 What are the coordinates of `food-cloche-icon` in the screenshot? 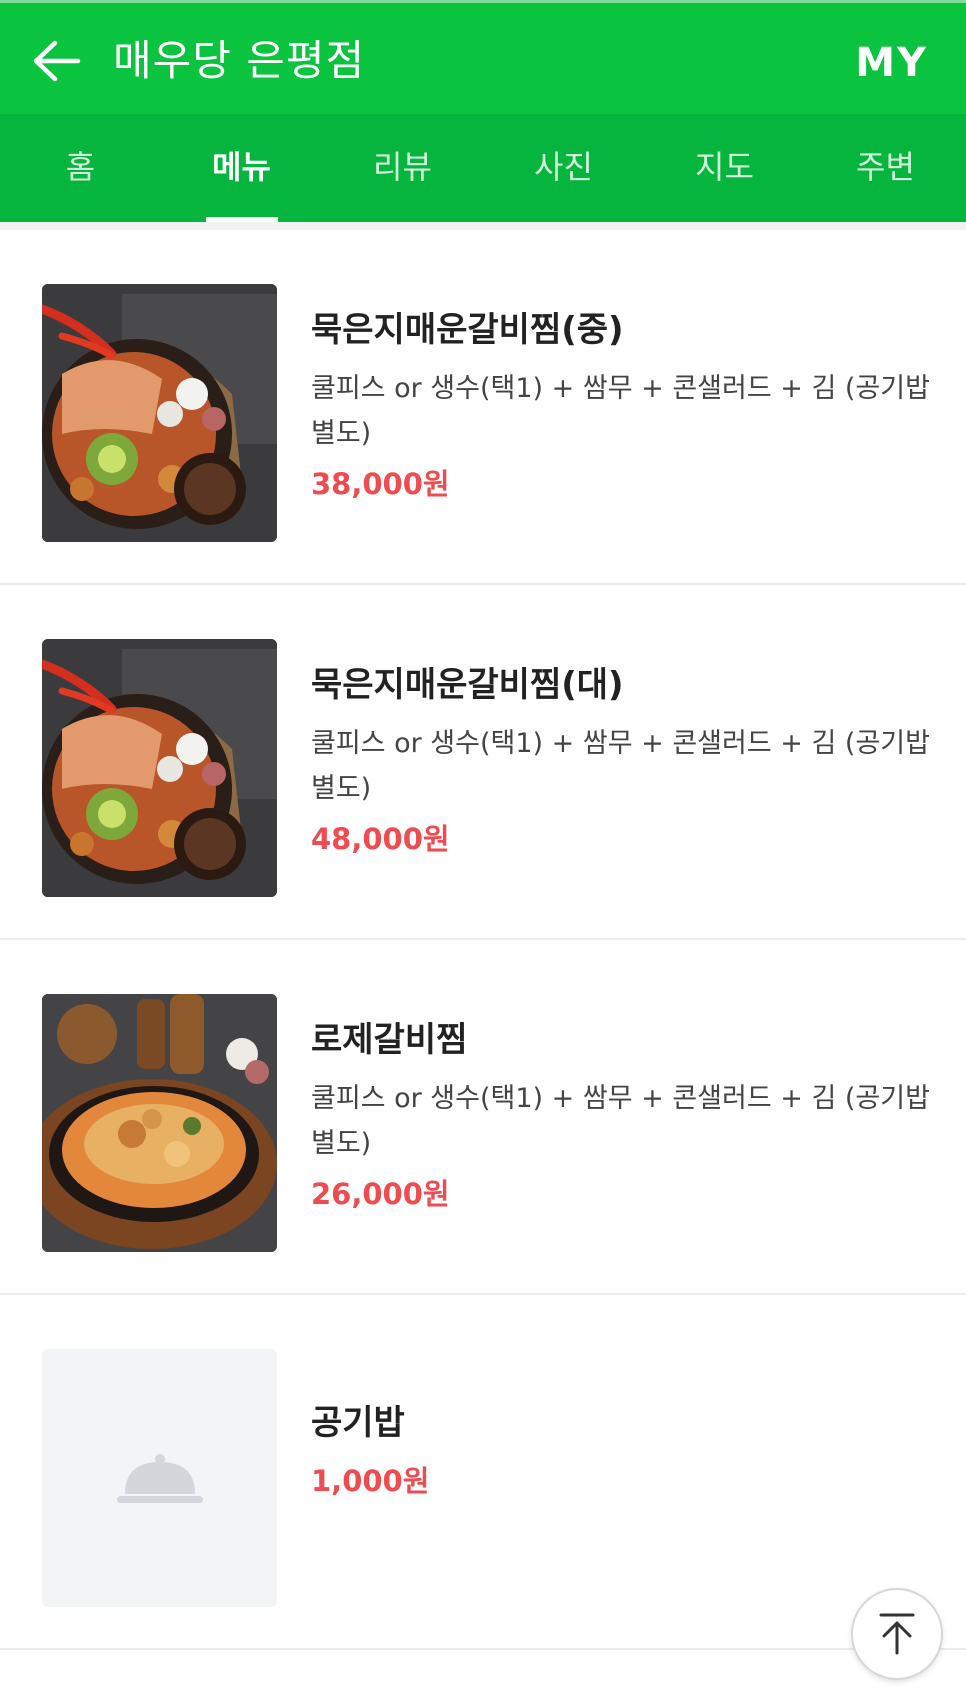 It's located at (159, 1478).